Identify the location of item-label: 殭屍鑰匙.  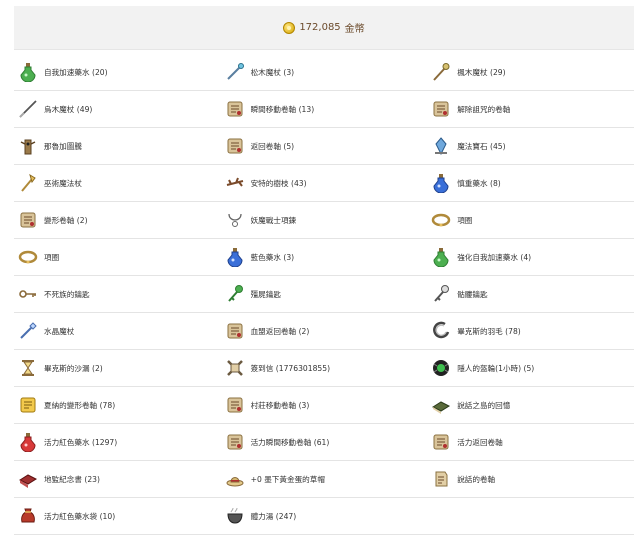
(265, 294).